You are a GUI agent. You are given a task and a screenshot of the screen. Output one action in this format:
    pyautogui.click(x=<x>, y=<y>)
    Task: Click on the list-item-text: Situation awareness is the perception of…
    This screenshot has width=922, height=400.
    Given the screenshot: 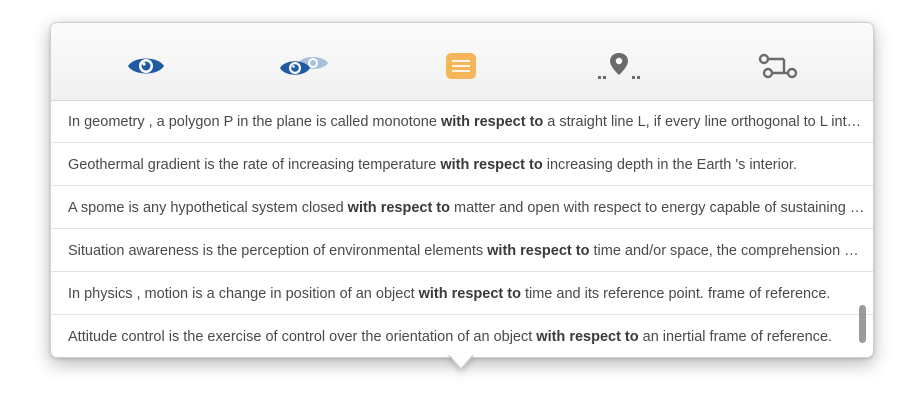 What is the action you would take?
    pyautogui.click(x=467, y=250)
    